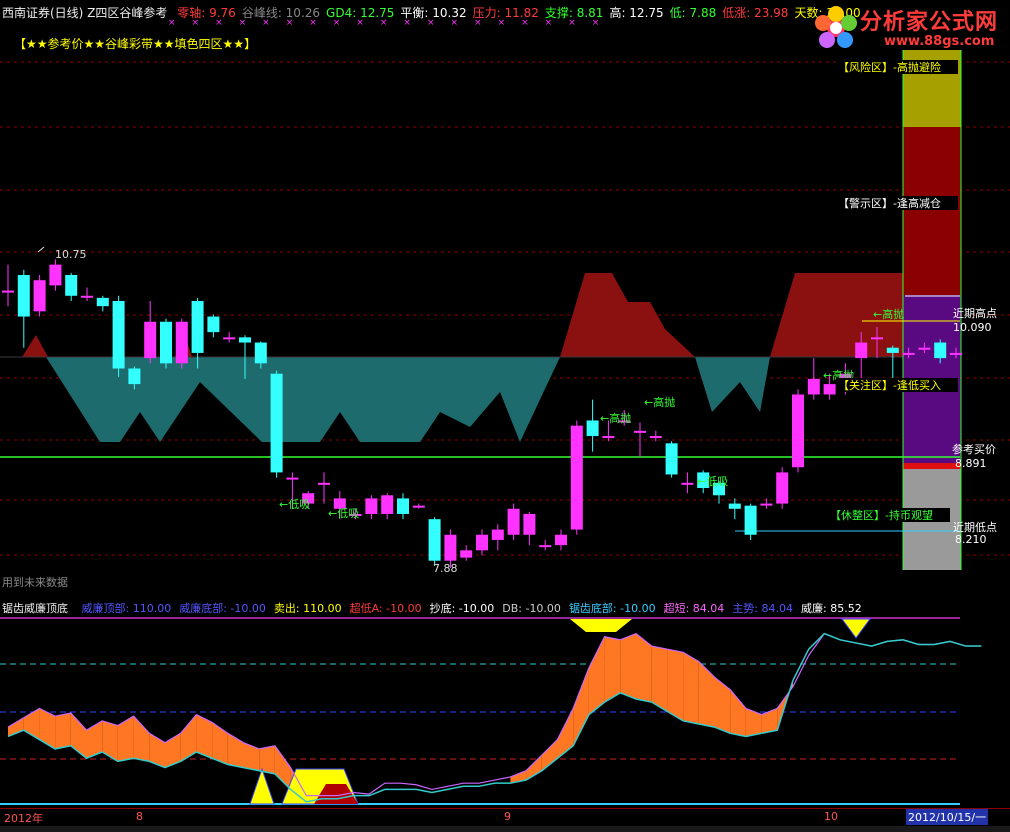 The image size is (1010, 832). Describe the element at coordinates (636, 13) in the screenshot. I see `header-item: 高: 12.75` at that location.